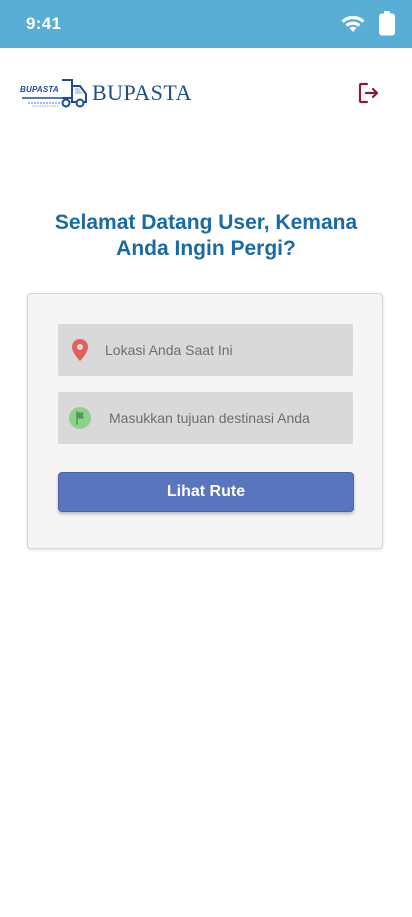 The height and width of the screenshot is (917, 412). What do you see at coordinates (206, 492) in the screenshot?
I see `view-route-button: Lihat Rute` at bounding box center [206, 492].